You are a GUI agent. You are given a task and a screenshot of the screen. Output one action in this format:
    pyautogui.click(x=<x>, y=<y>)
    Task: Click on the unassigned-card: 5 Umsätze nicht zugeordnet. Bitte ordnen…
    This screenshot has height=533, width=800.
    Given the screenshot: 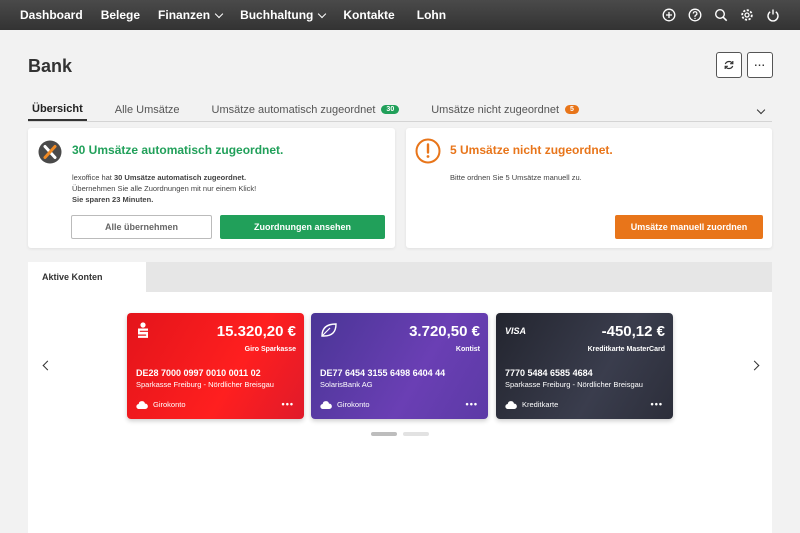 What is the action you would take?
    pyautogui.click(x=589, y=188)
    